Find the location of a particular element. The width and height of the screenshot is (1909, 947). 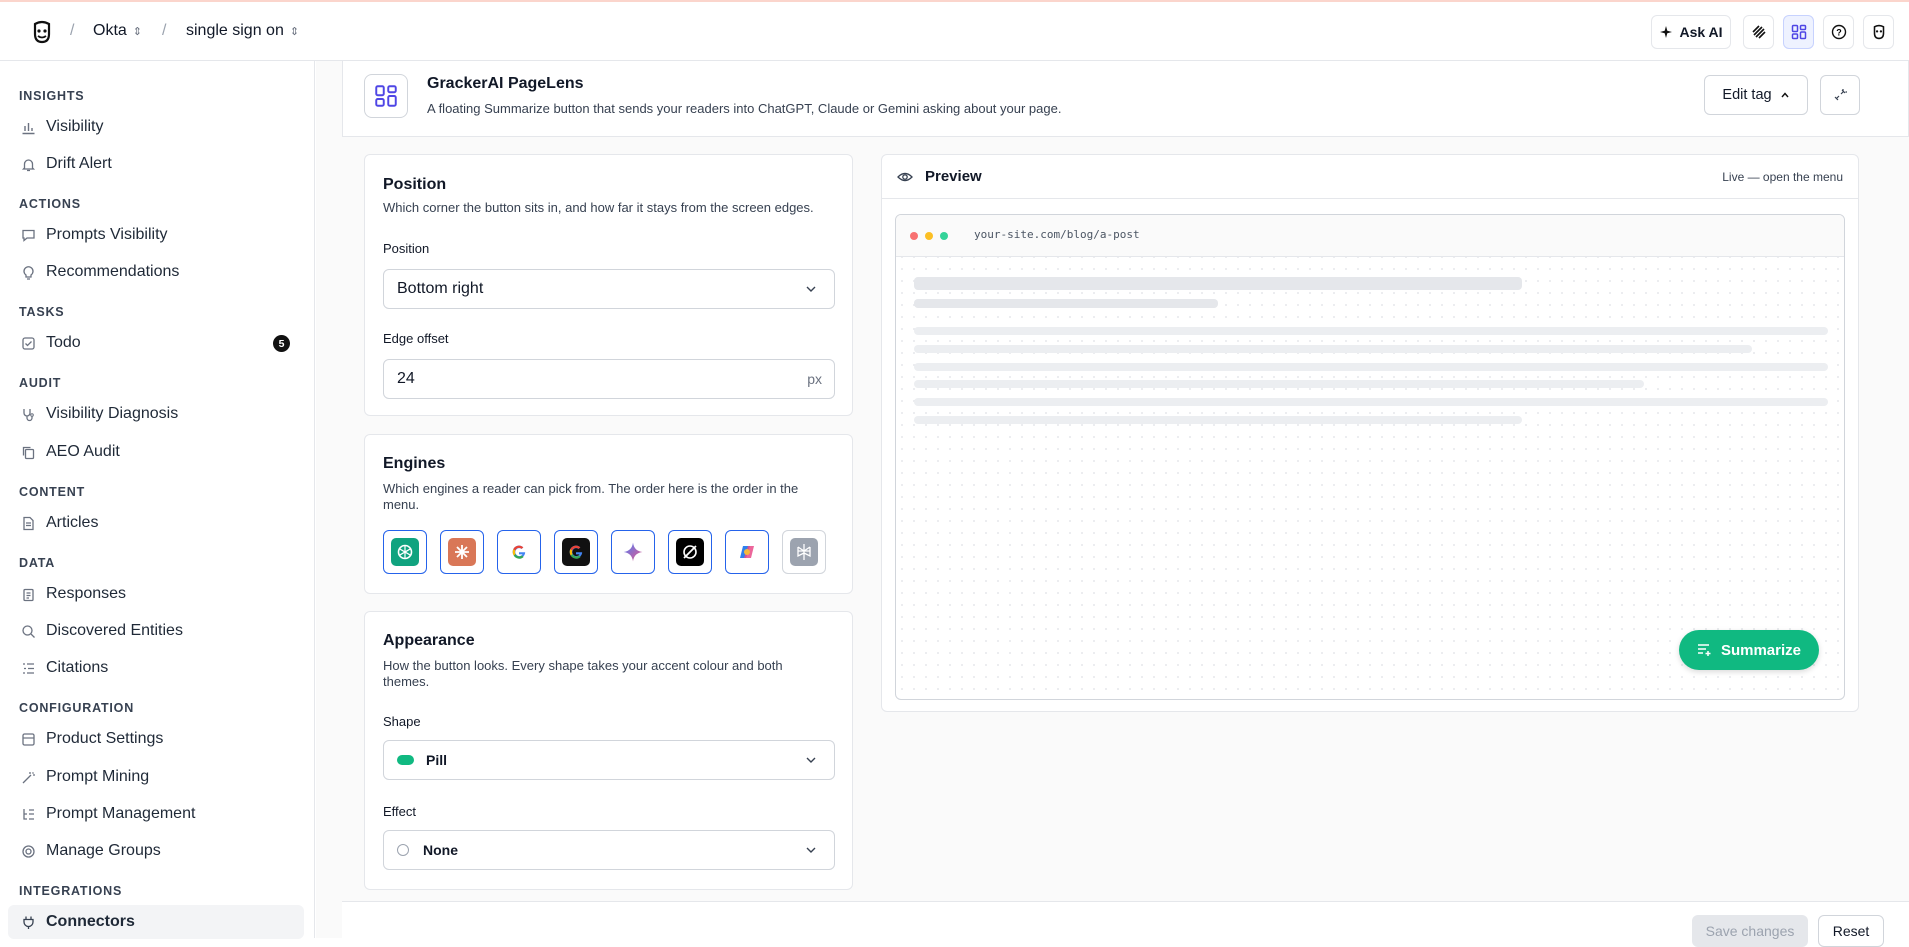

gemini-icon is located at coordinates (633, 552).